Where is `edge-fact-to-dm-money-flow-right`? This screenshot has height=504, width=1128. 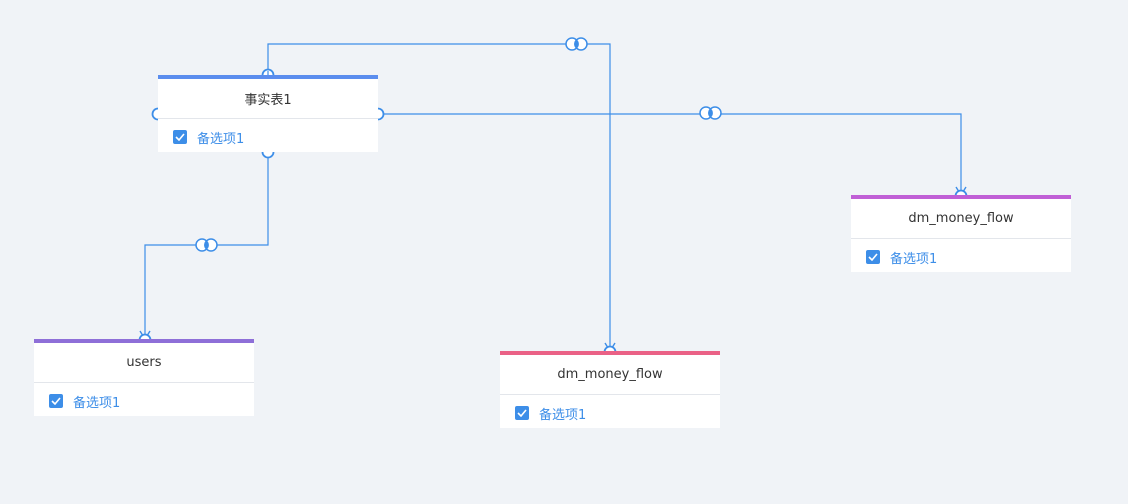
edge-fact-to-dm-money-flow-right is located at coordinates (670, 154).